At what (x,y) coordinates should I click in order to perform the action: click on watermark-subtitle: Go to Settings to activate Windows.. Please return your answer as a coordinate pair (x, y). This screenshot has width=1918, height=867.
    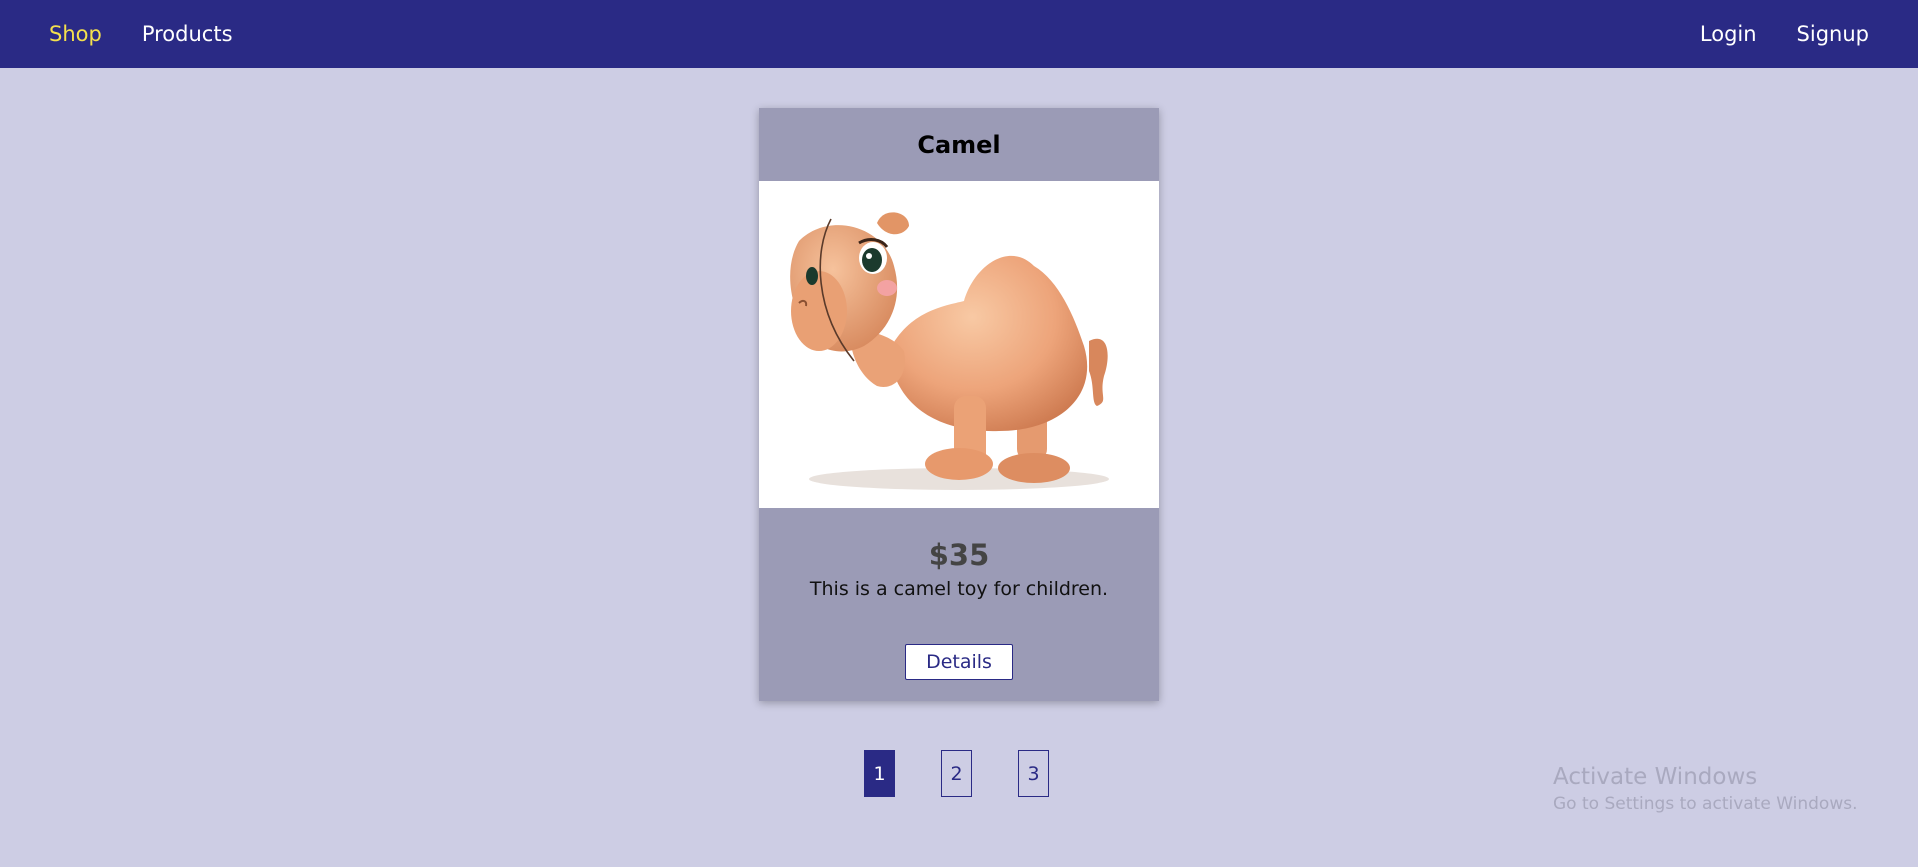
    Looking at the image, I should click on (1705, 804).